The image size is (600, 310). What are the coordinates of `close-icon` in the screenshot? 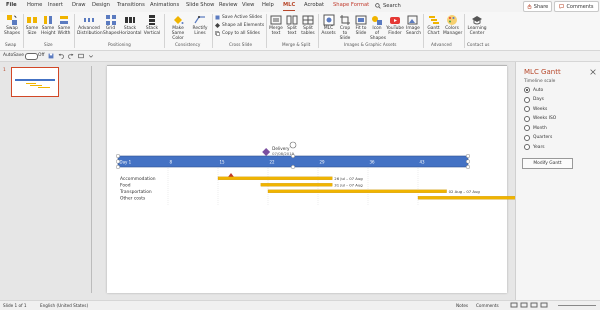 It's located at (593, 72).